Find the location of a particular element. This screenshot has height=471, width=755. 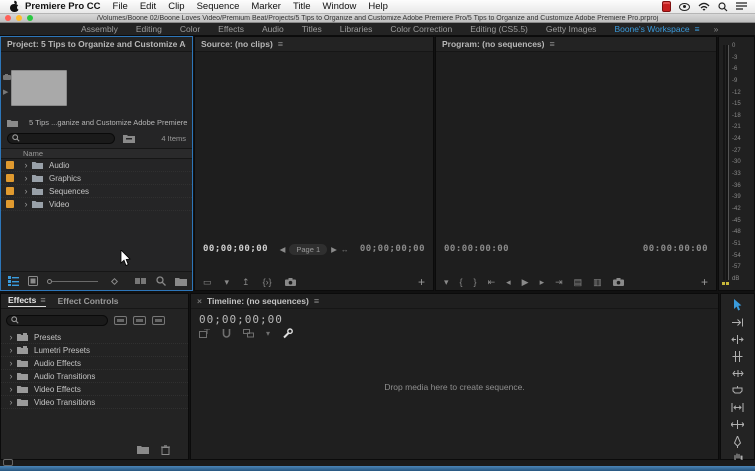

bin-row-sequences: › Sequences is located at coordinates (96, 191).